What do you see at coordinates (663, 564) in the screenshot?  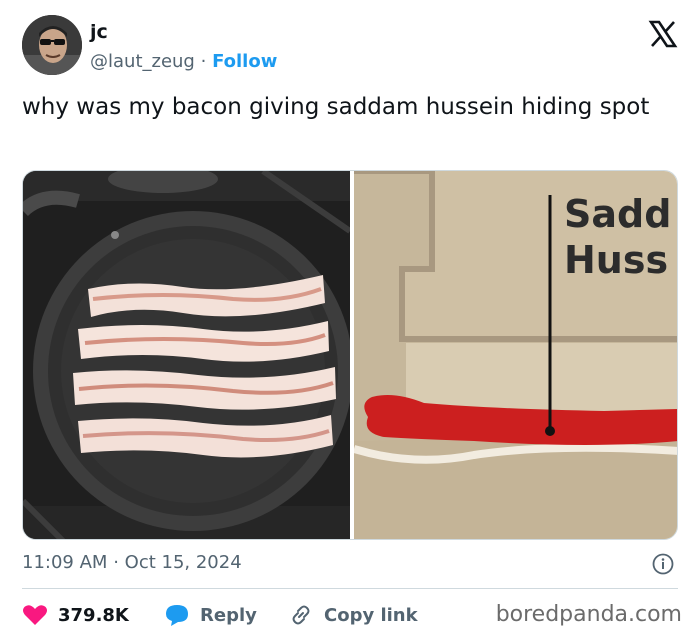 I see `info-icon` at bounding box center [663, 564].